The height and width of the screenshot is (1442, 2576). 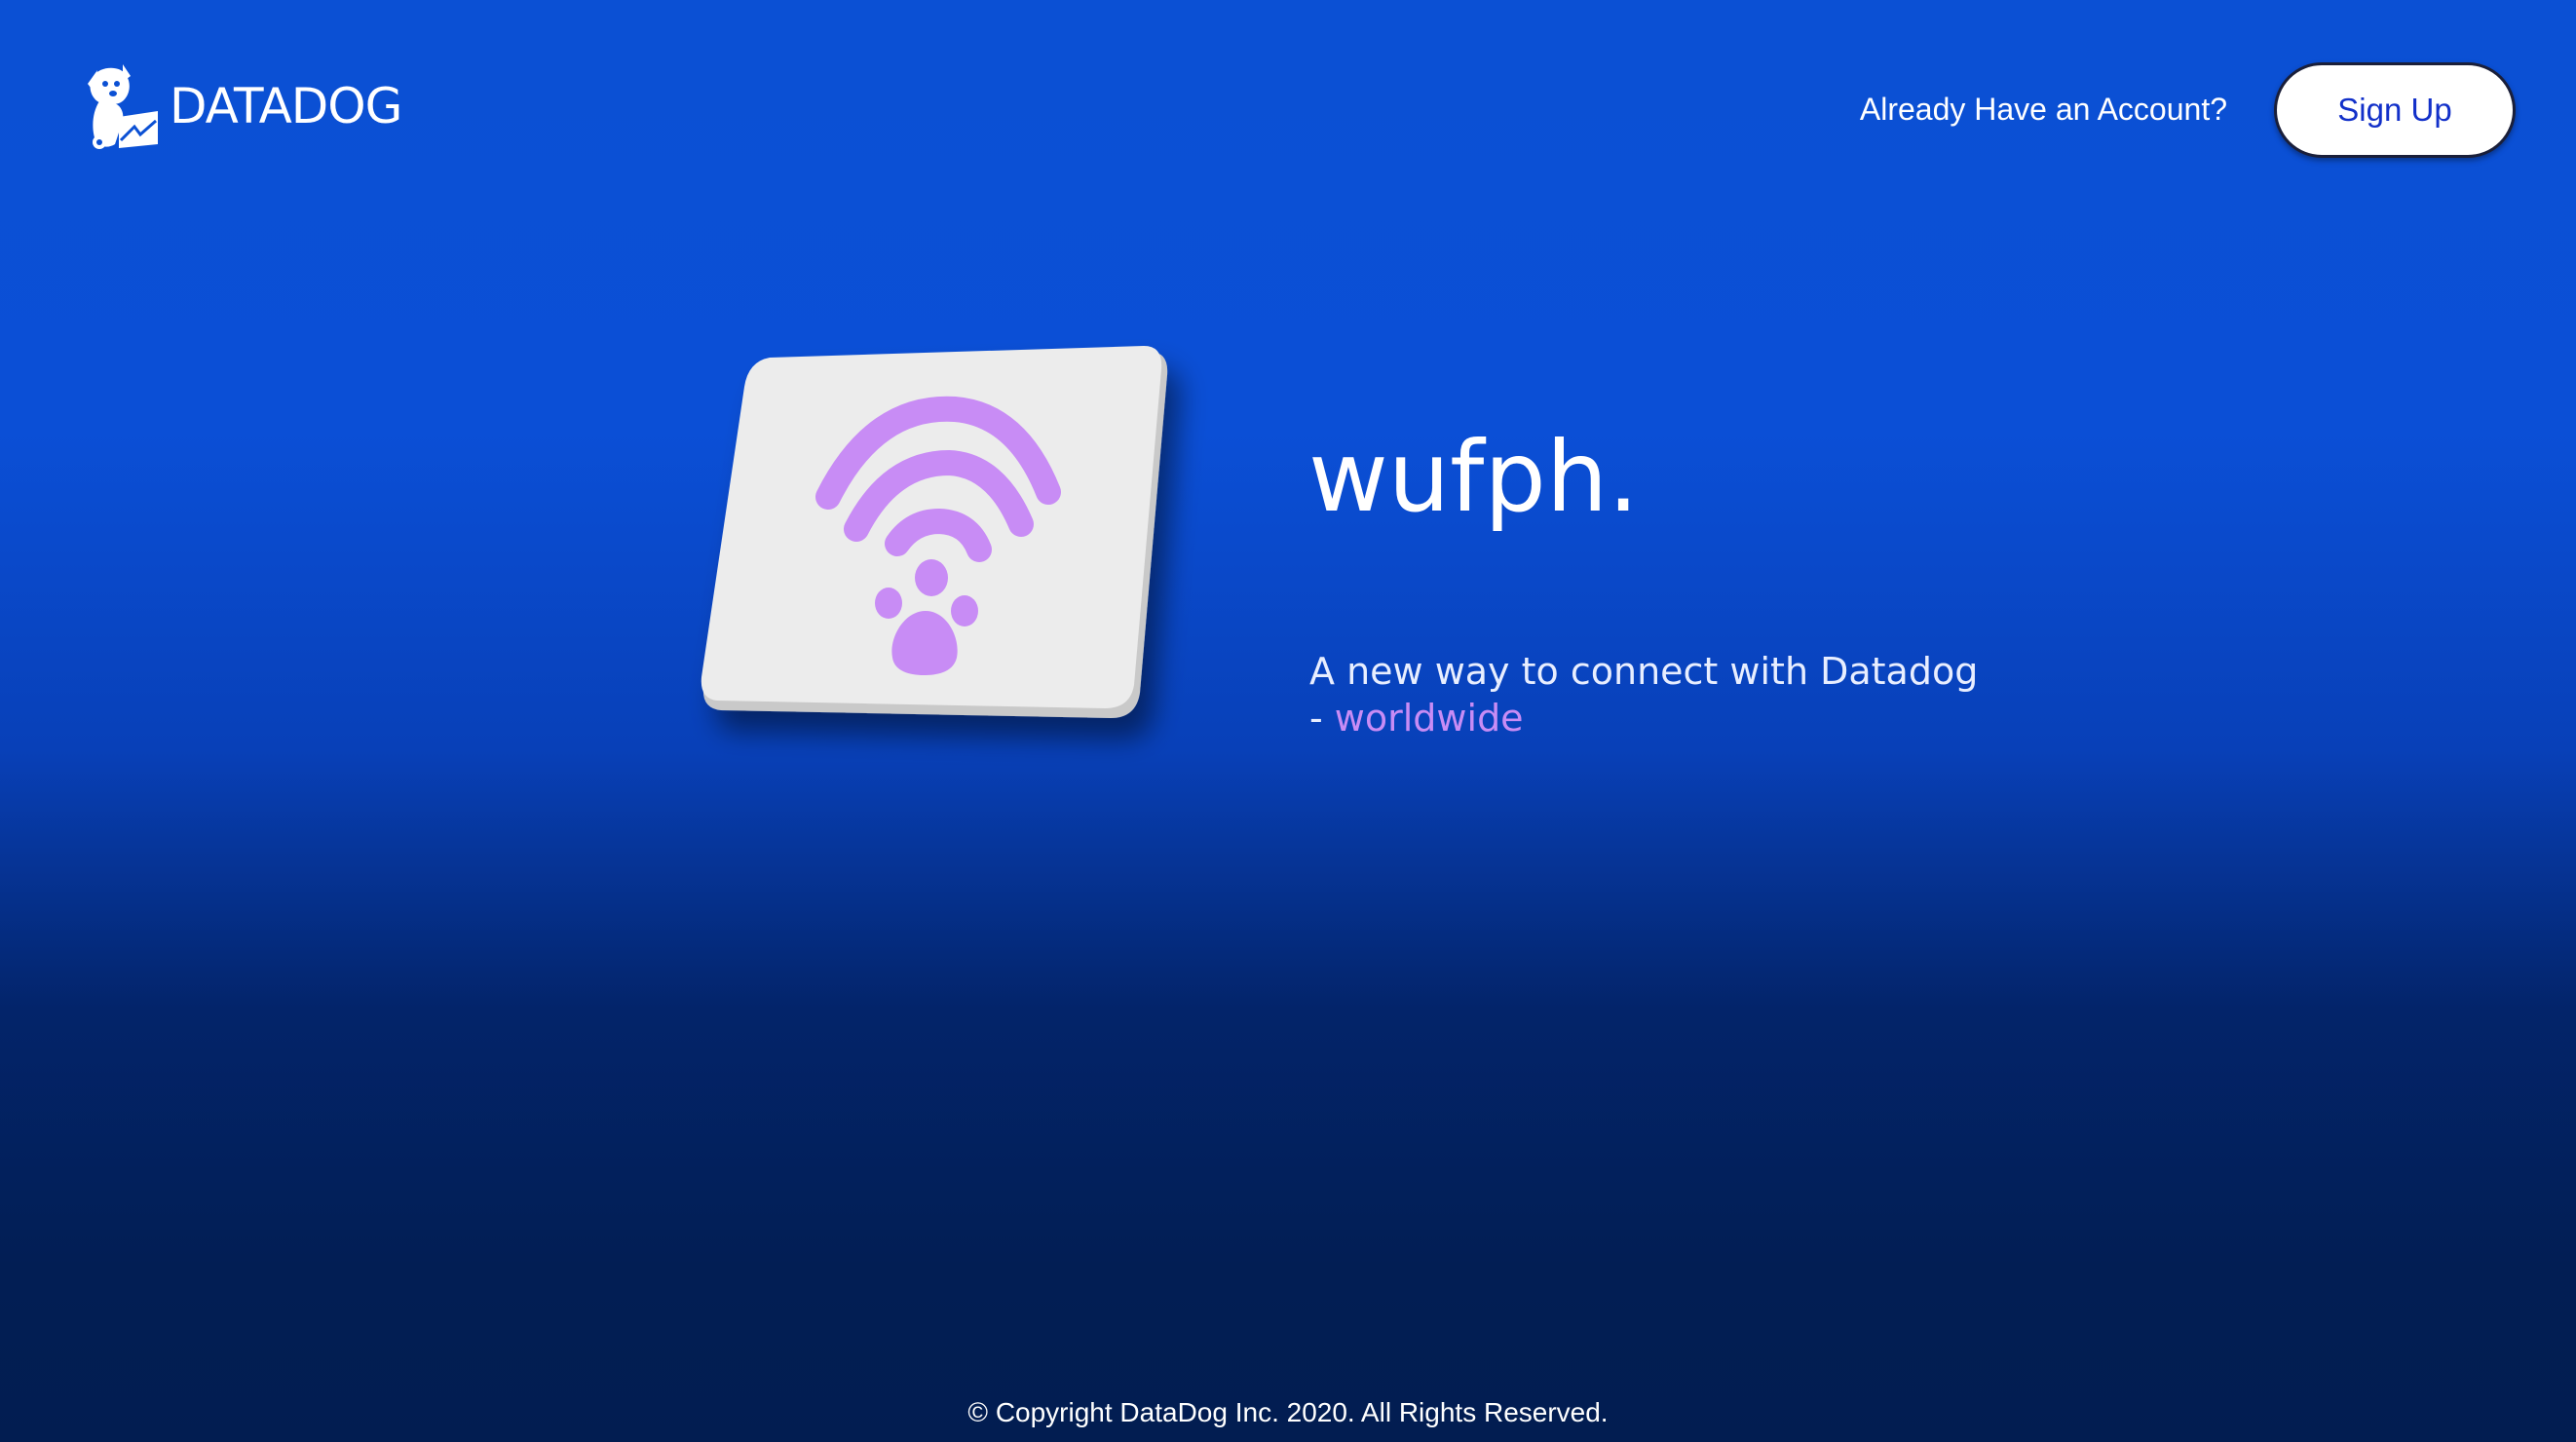 What do you see at coordinates (286, 106) in the screenshot?
I see `brand-name: DATADOG` at bounding box center [286, 106].